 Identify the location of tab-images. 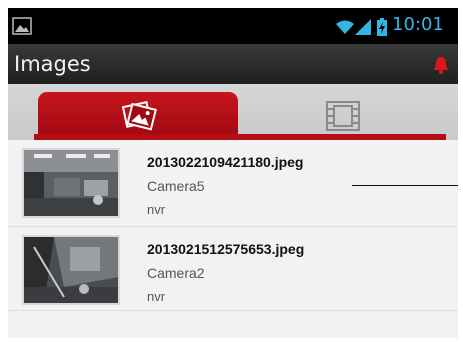
(138, 115).